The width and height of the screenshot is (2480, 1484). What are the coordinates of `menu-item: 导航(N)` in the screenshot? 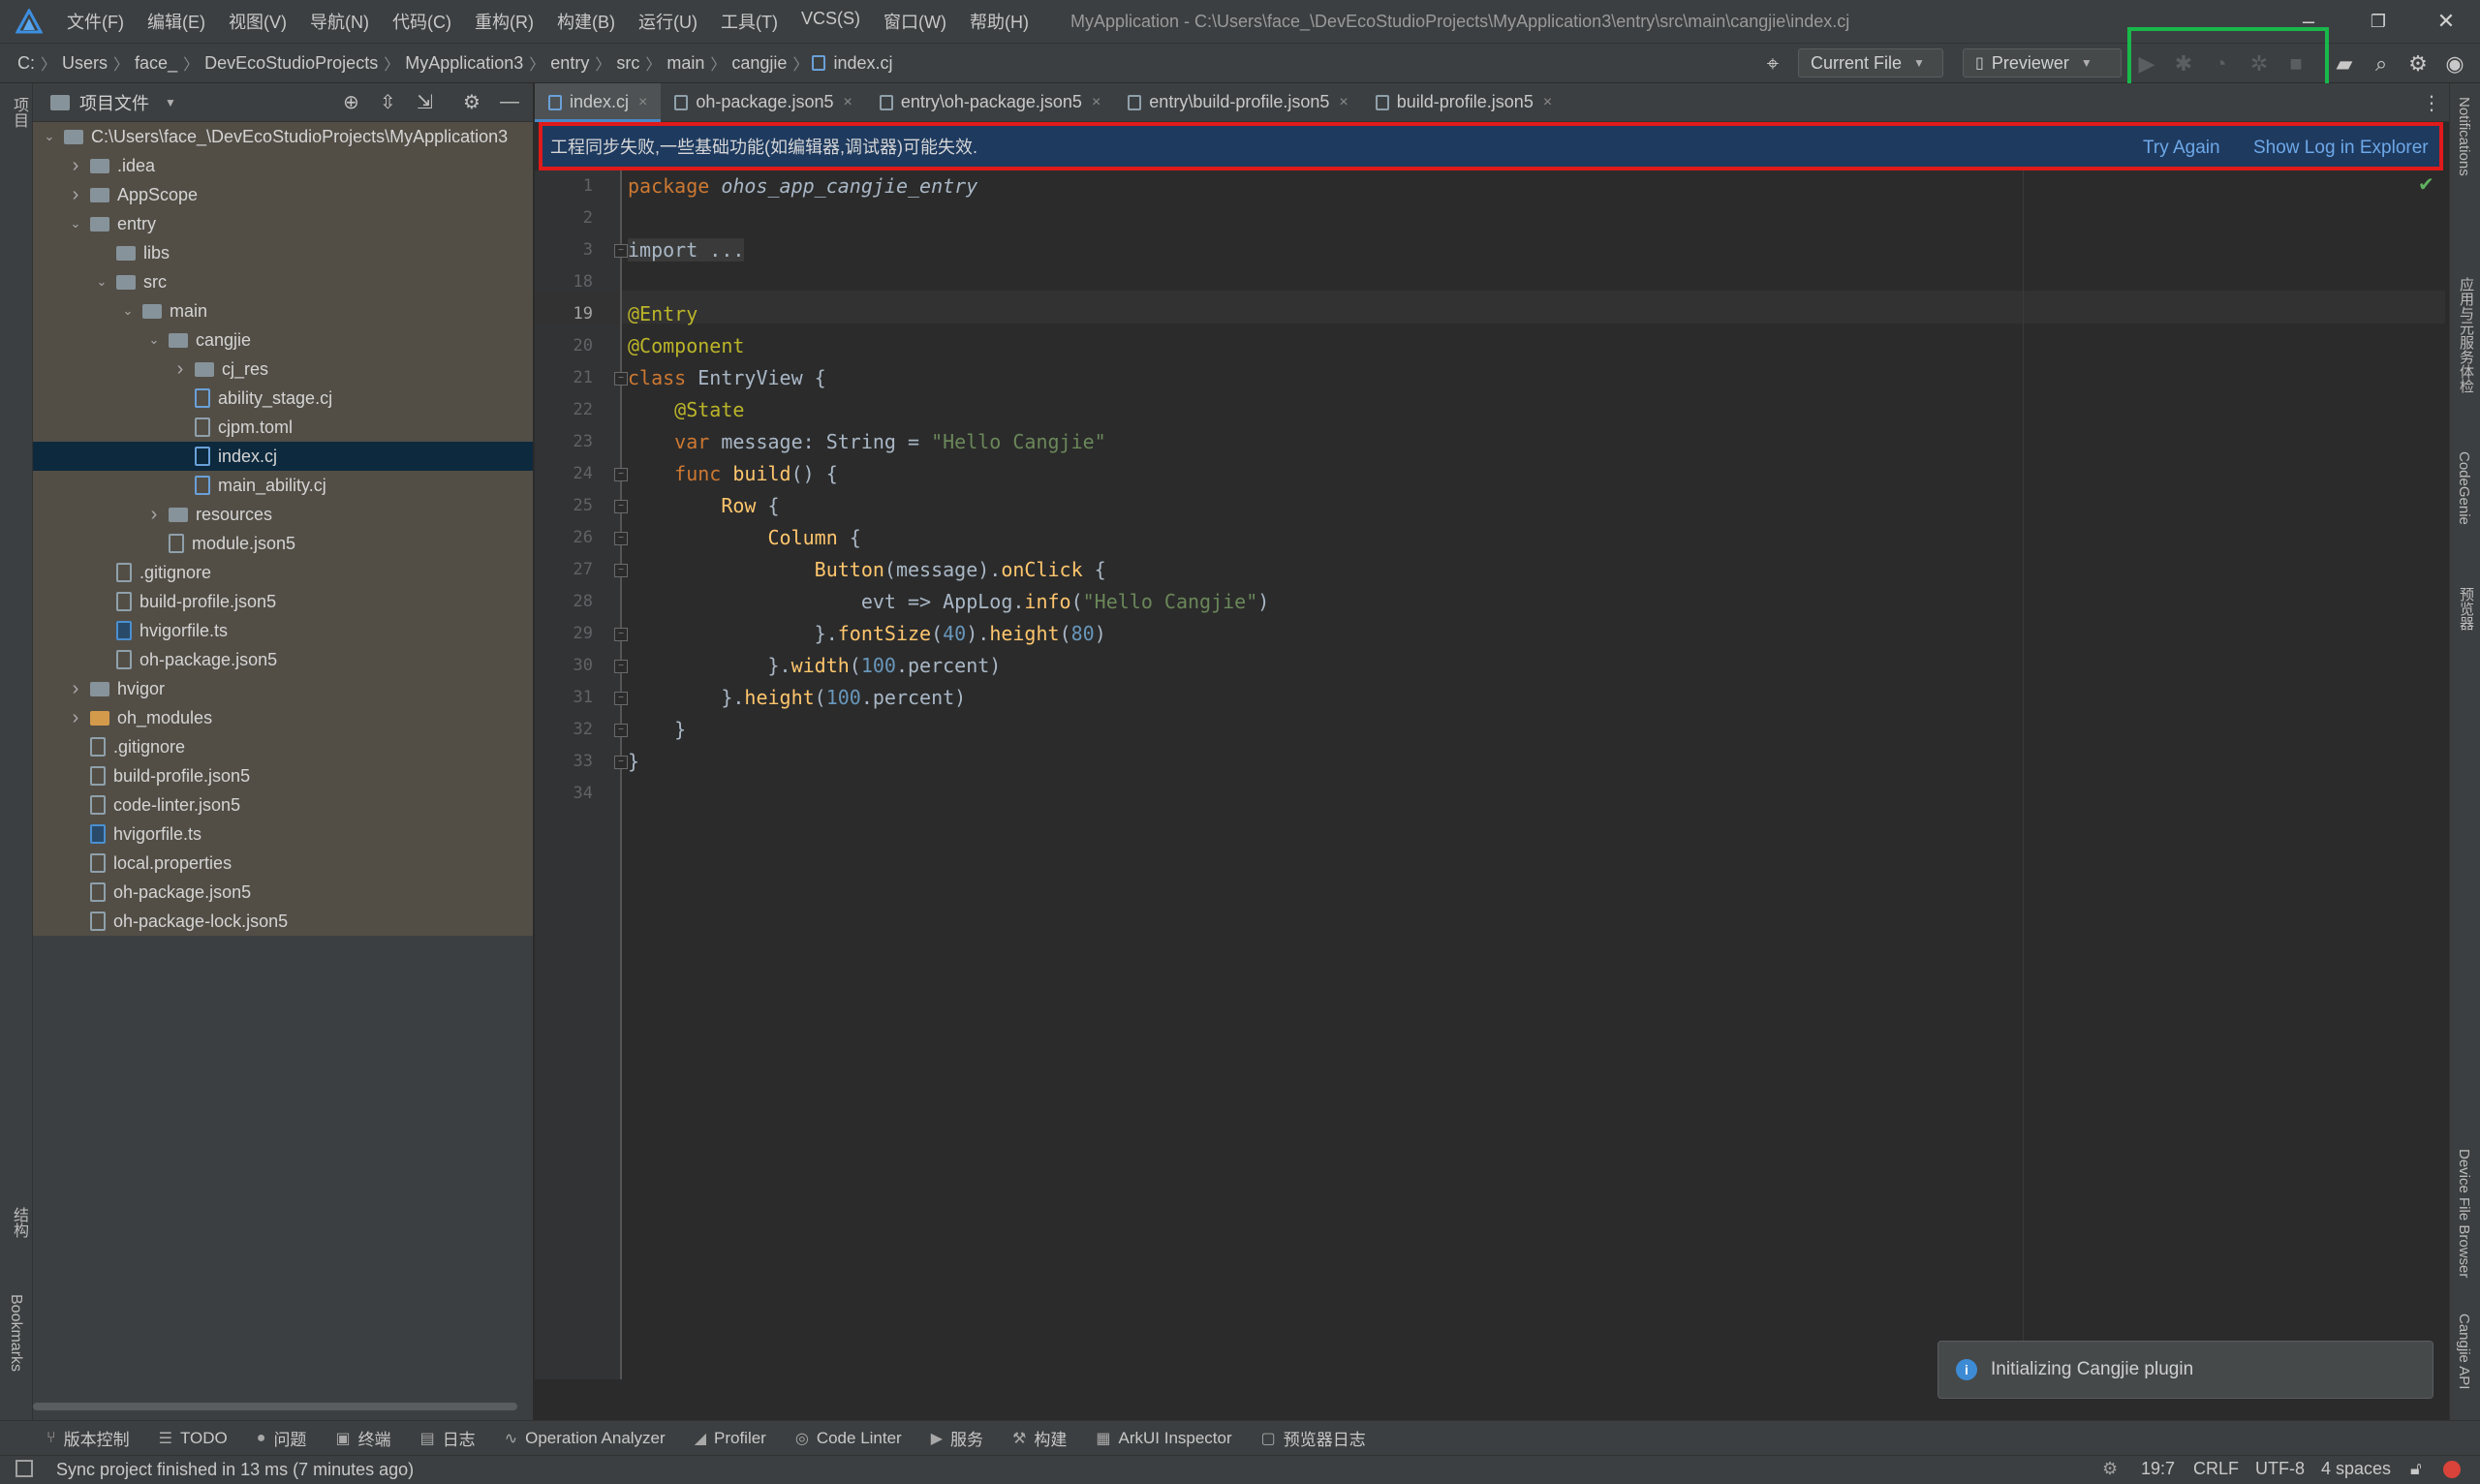 It's located at (339, 21).